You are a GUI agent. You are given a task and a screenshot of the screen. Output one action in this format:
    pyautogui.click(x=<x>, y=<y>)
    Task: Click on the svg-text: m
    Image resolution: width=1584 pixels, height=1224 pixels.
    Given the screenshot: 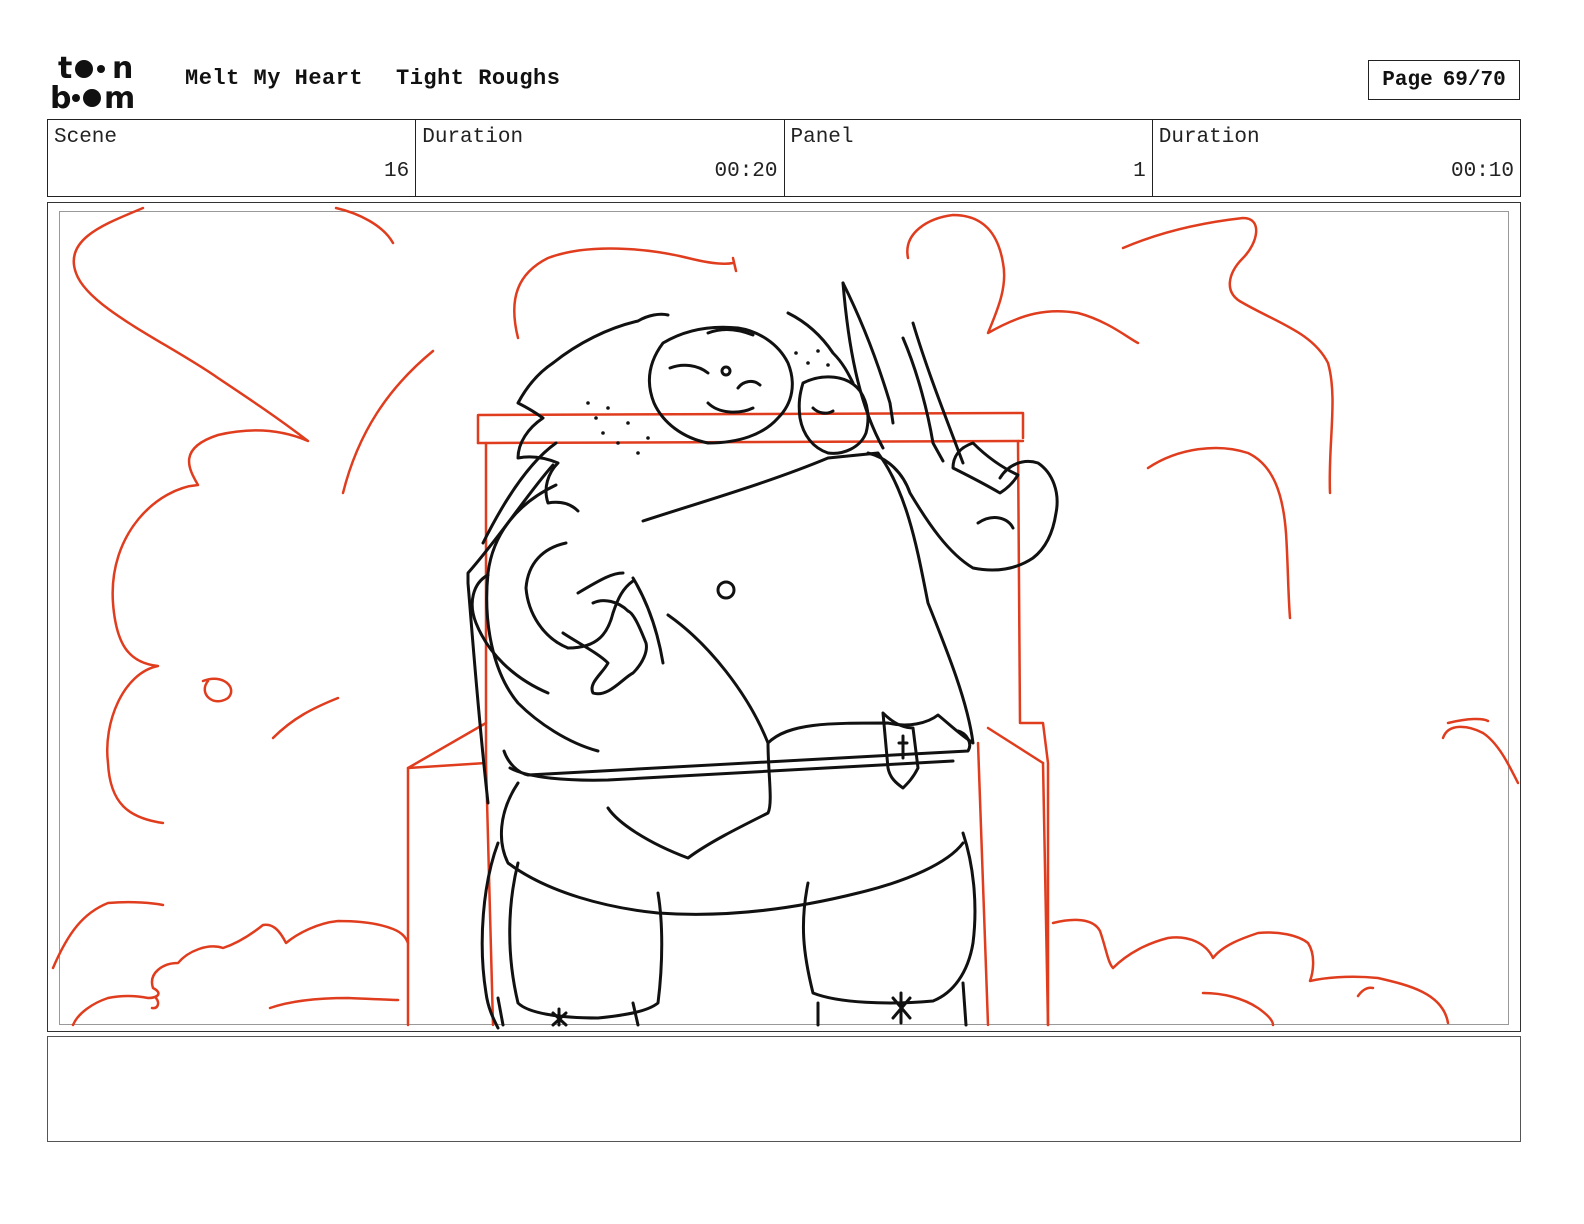 What is the action you would take?
    pyautogui.click(x=119, y=96)
    